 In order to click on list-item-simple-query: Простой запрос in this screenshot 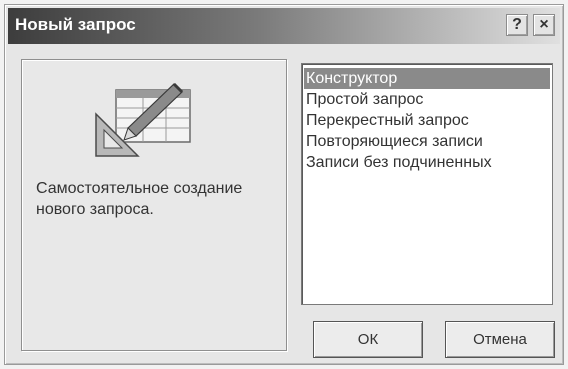, I will do `click(427, 99)`.